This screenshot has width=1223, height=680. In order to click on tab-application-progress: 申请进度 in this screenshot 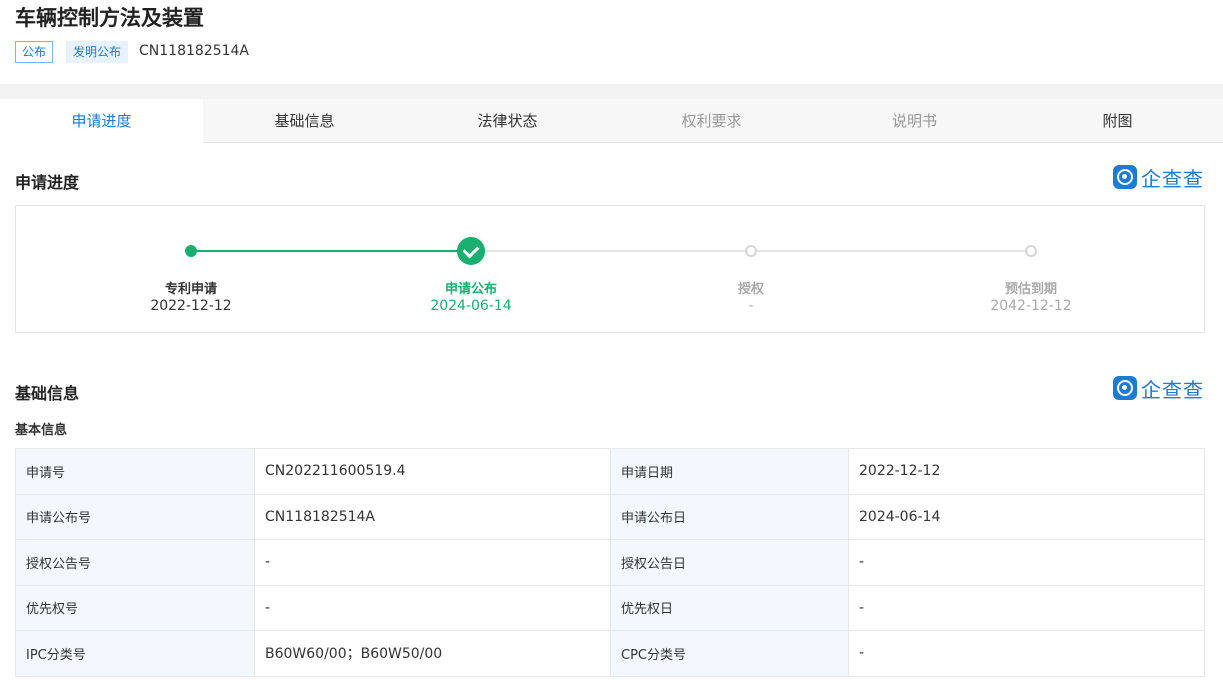, I will do `click(101, 121)`.